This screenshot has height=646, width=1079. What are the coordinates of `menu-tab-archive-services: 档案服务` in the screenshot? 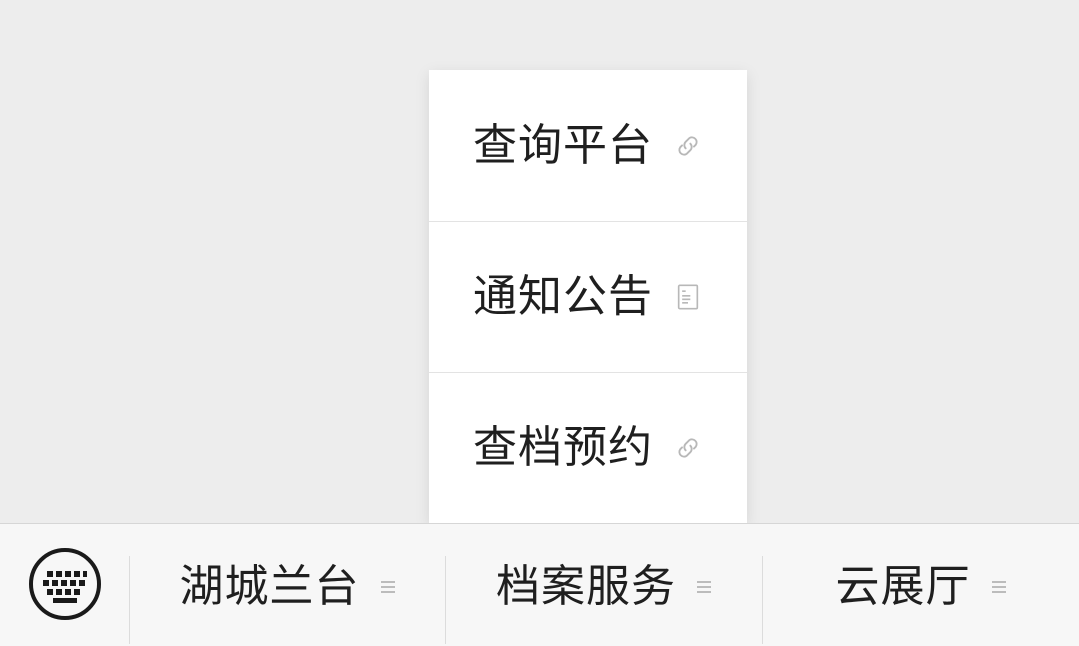 It's located at (604, 585).